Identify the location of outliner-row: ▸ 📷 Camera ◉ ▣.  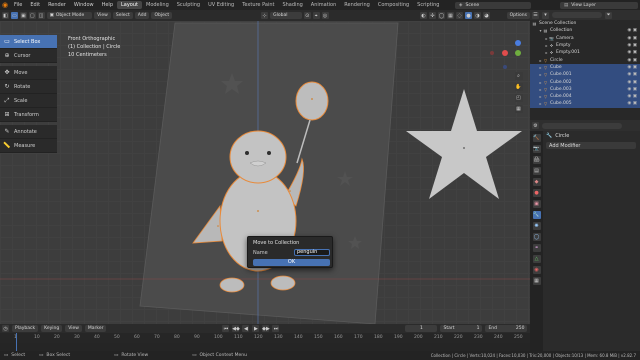
(585, 38).